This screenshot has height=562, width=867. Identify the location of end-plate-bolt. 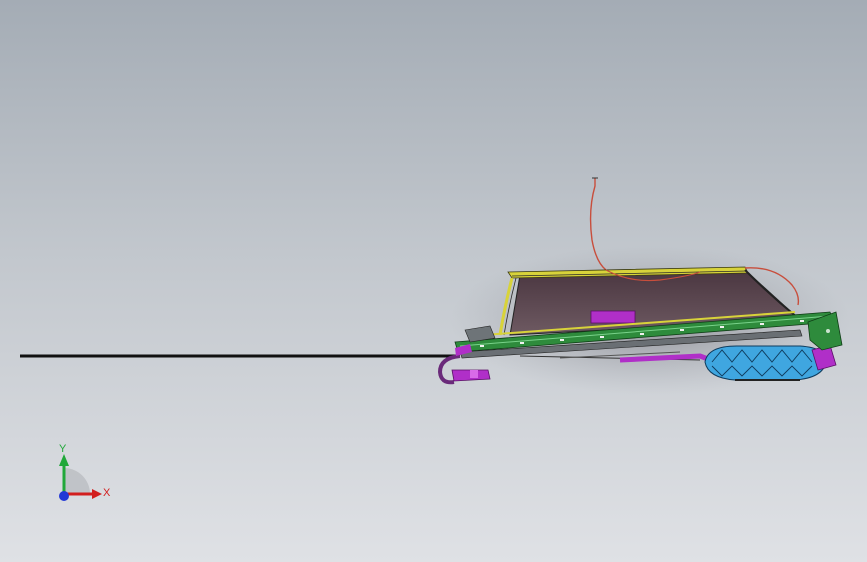
(828, 331).